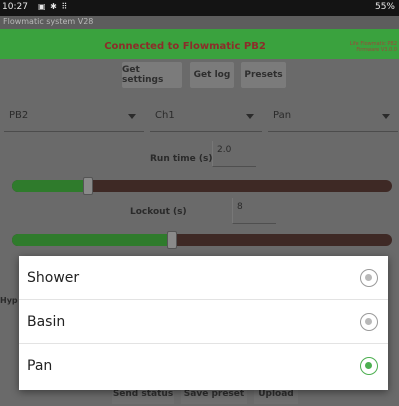 The image size is (399, 406). What do you see at coordinates (282, 115) in the screenshot?
I see `fixture-value: Pan` at bounding box center [282, 115].